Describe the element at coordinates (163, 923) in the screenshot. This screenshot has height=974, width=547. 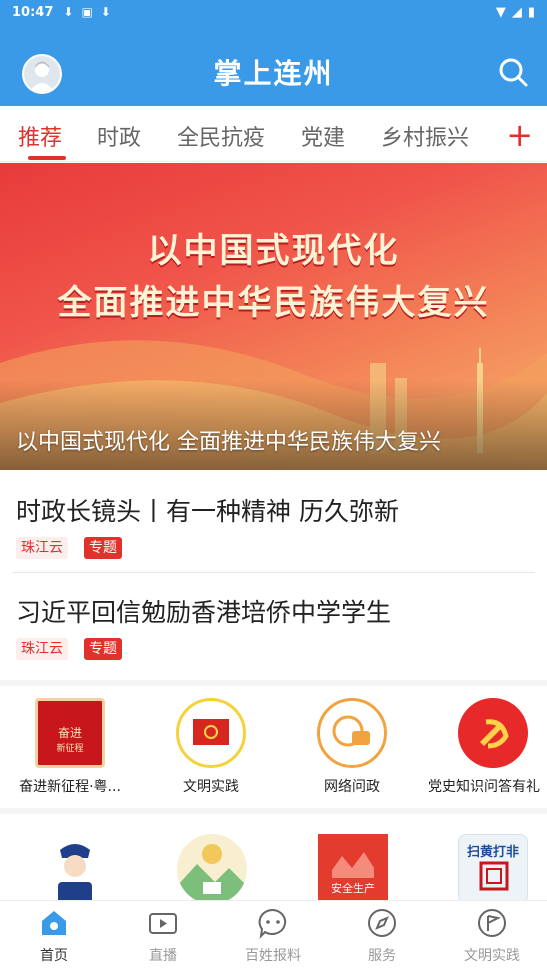
I see `video-icon` at that location.